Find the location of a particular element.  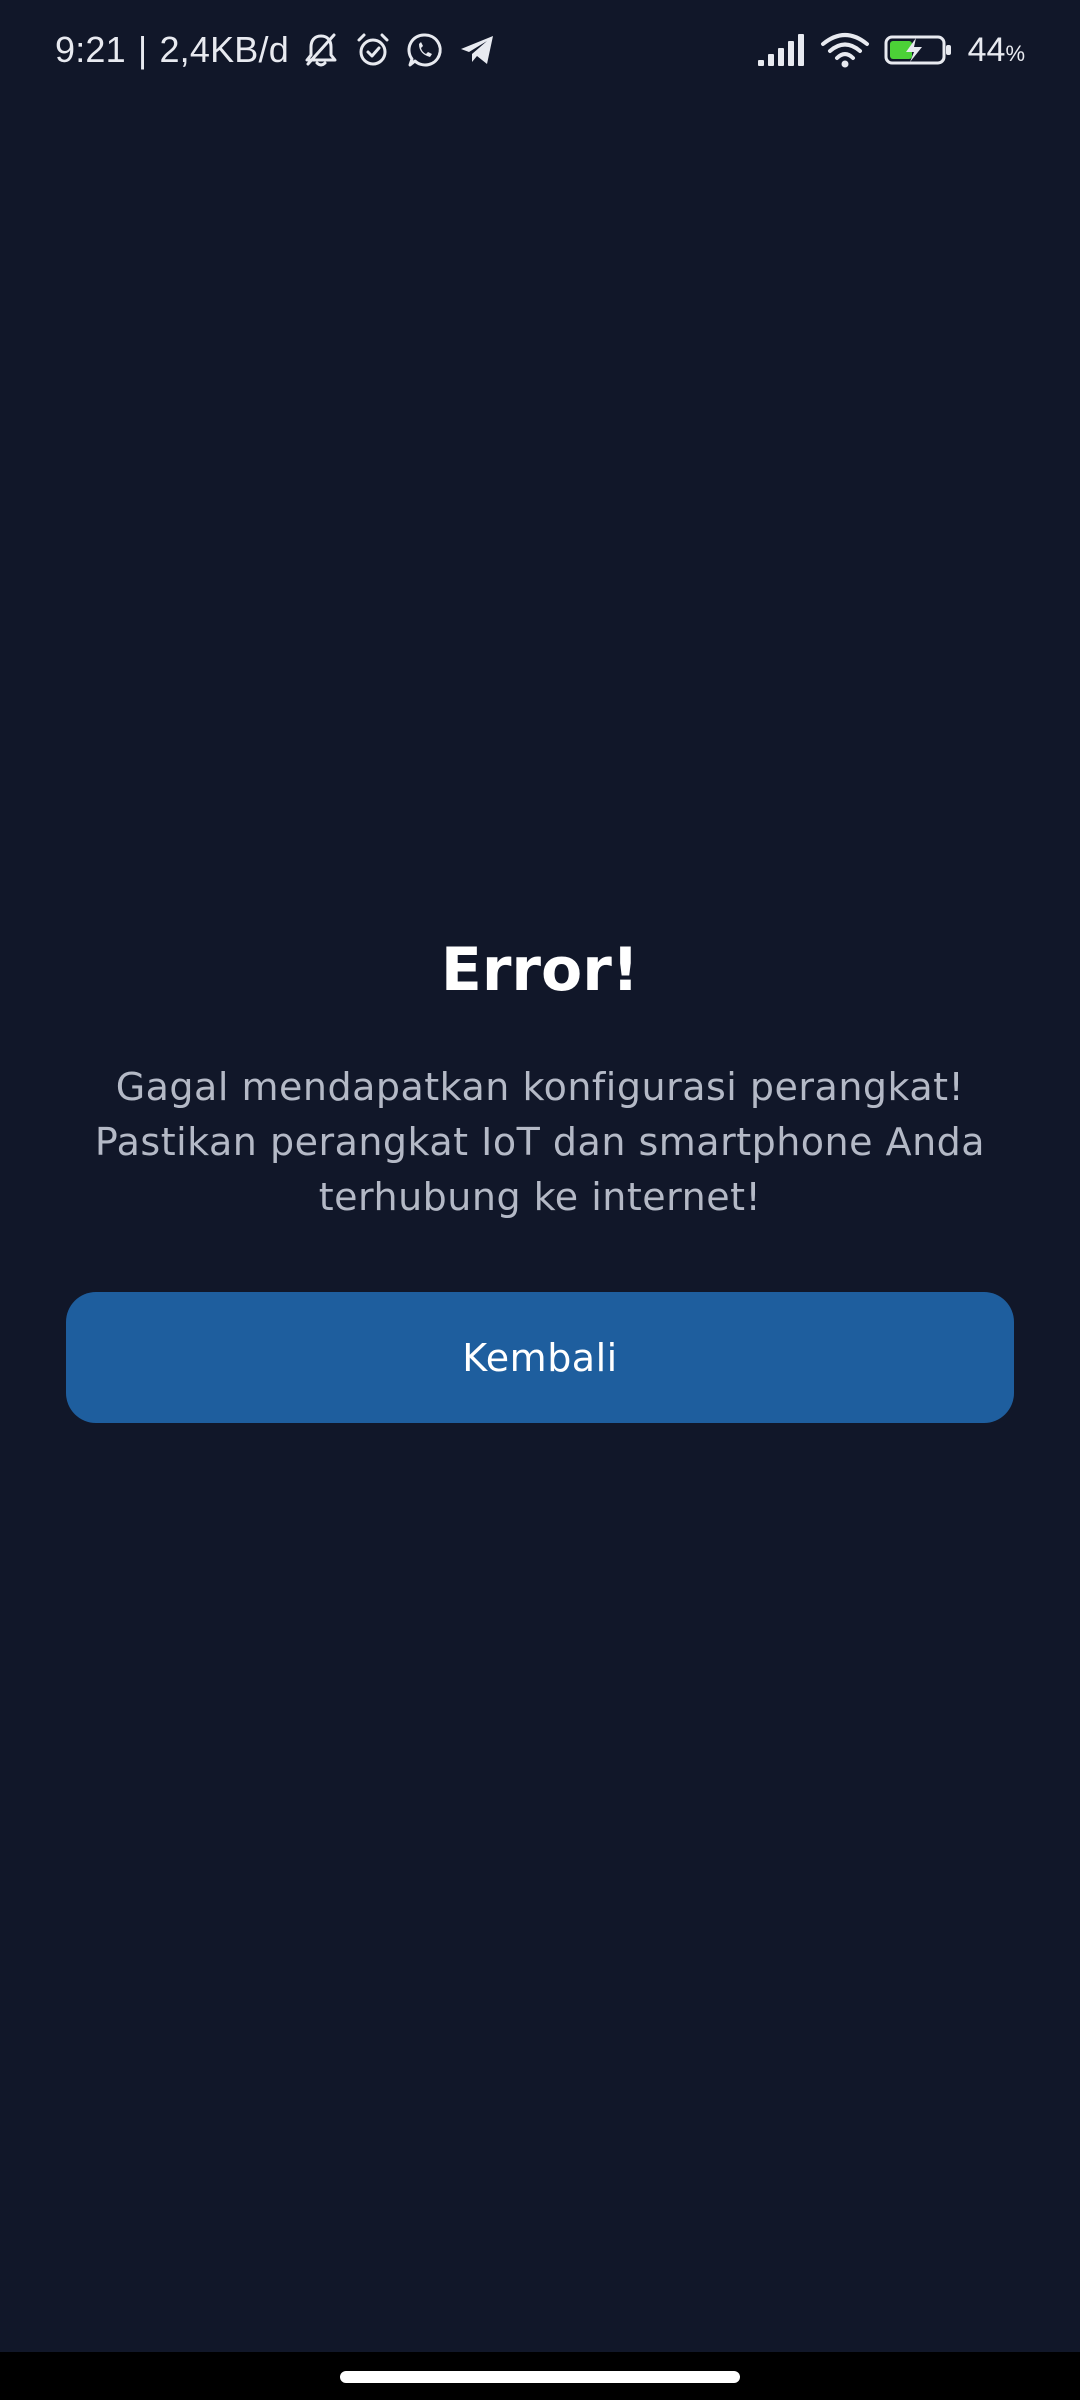

navigation-bar is located at coordinates (540, 2376).